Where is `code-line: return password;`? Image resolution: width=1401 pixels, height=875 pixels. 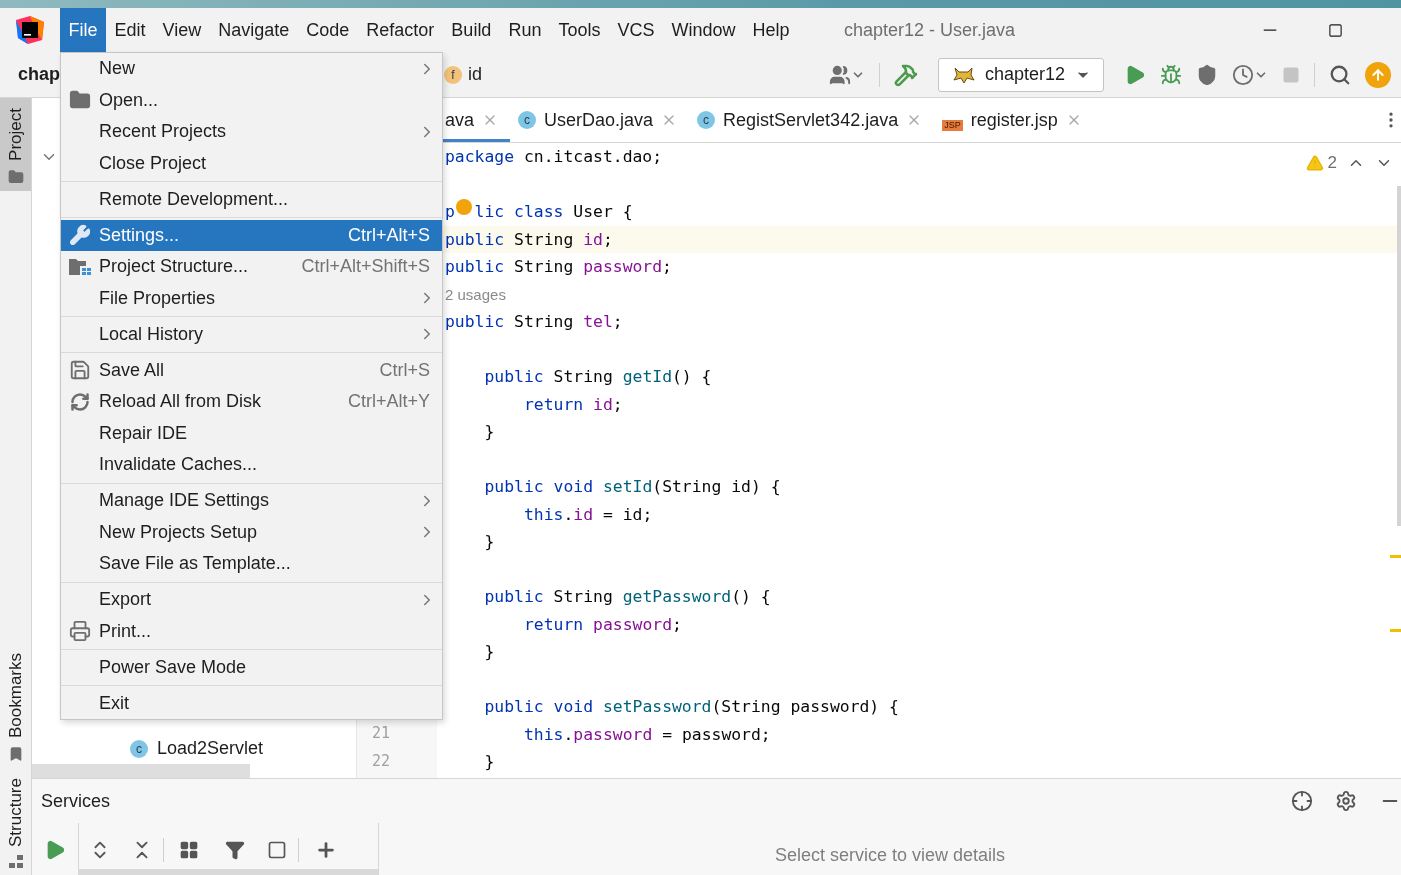
code-line: return password; is located at coordinates (602, 624).